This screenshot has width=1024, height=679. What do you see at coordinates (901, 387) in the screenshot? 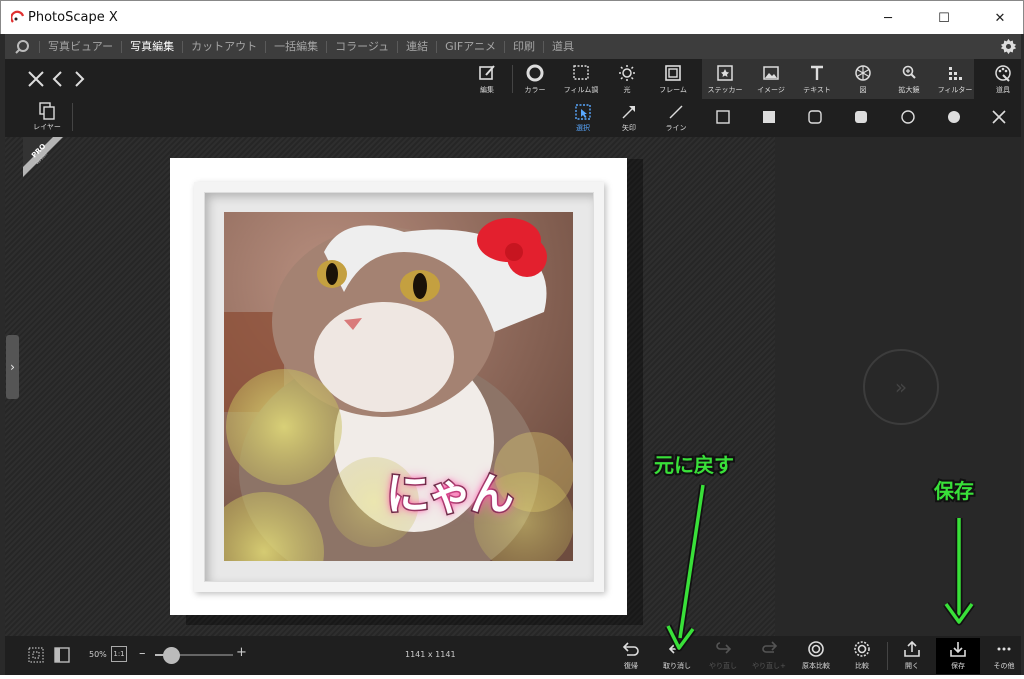
I see `expand-panel-icon: »` at bounding box center [901, 387].